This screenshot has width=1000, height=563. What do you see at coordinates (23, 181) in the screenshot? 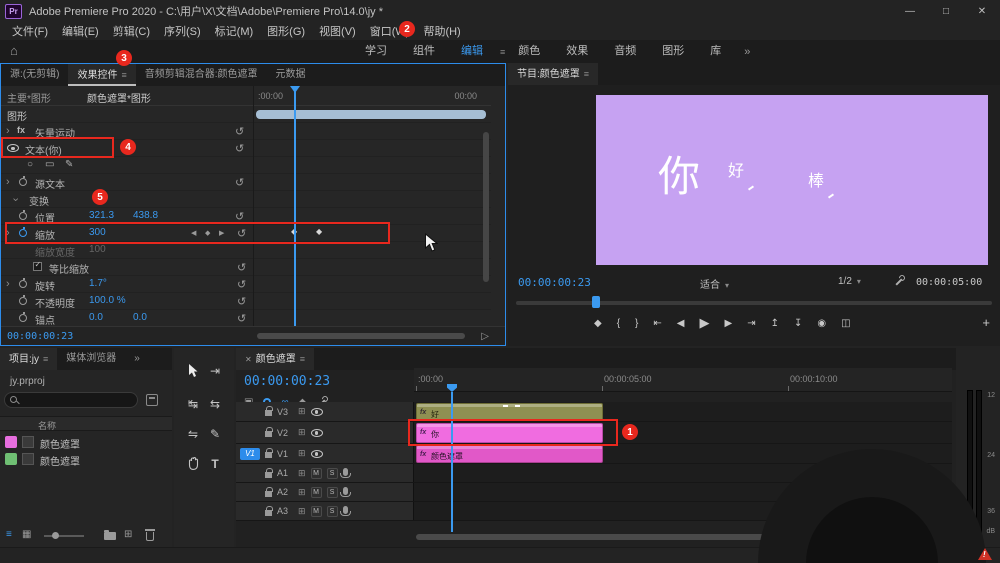
I see `stopwatch-icon` at bounding box center [23, 181].